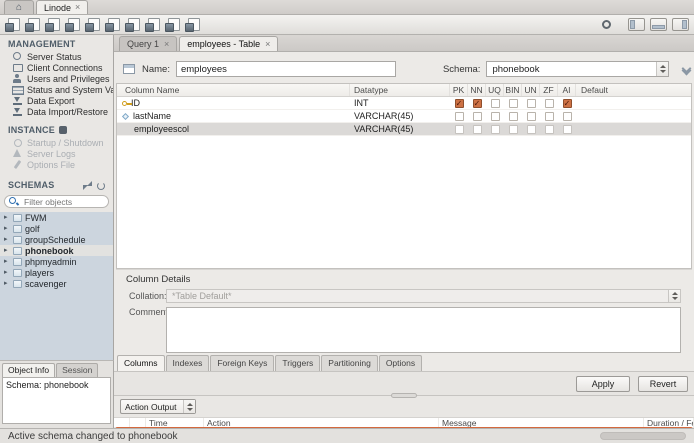 The width and height of the screenshot is (694, 443). I want to click on table-name-input, so click(285, 69).